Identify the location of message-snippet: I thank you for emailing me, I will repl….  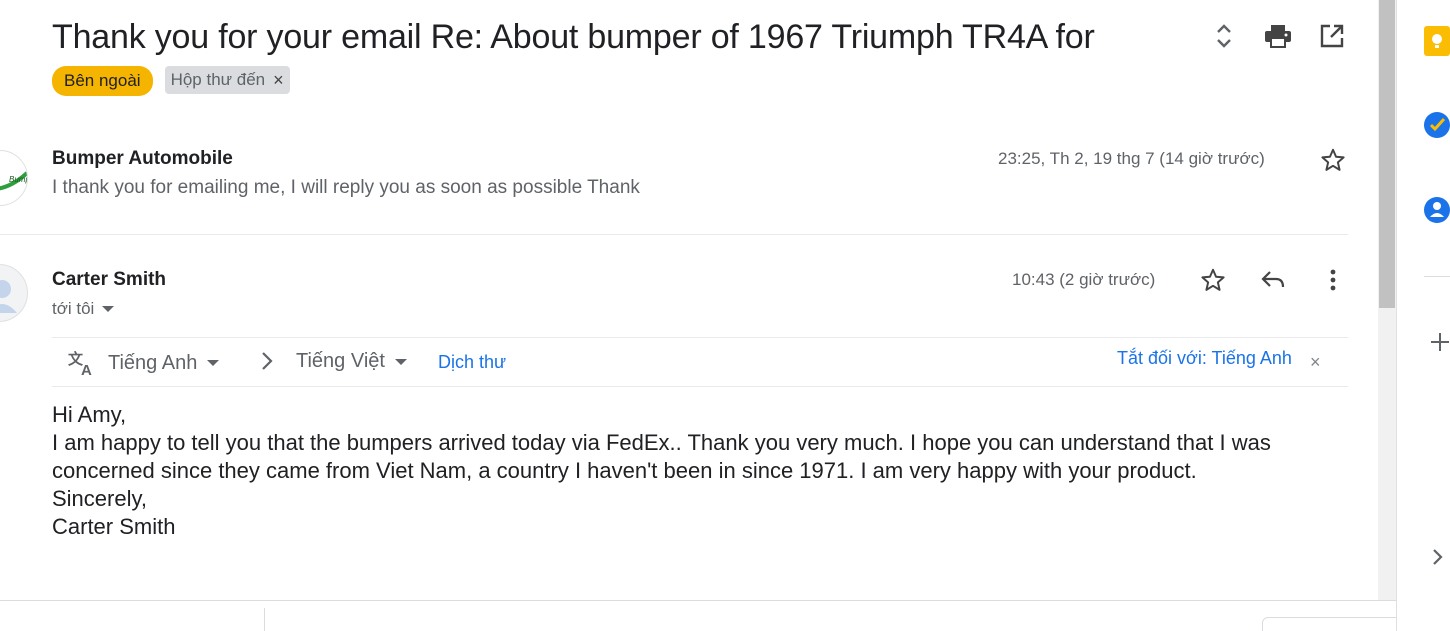
(346, 188).